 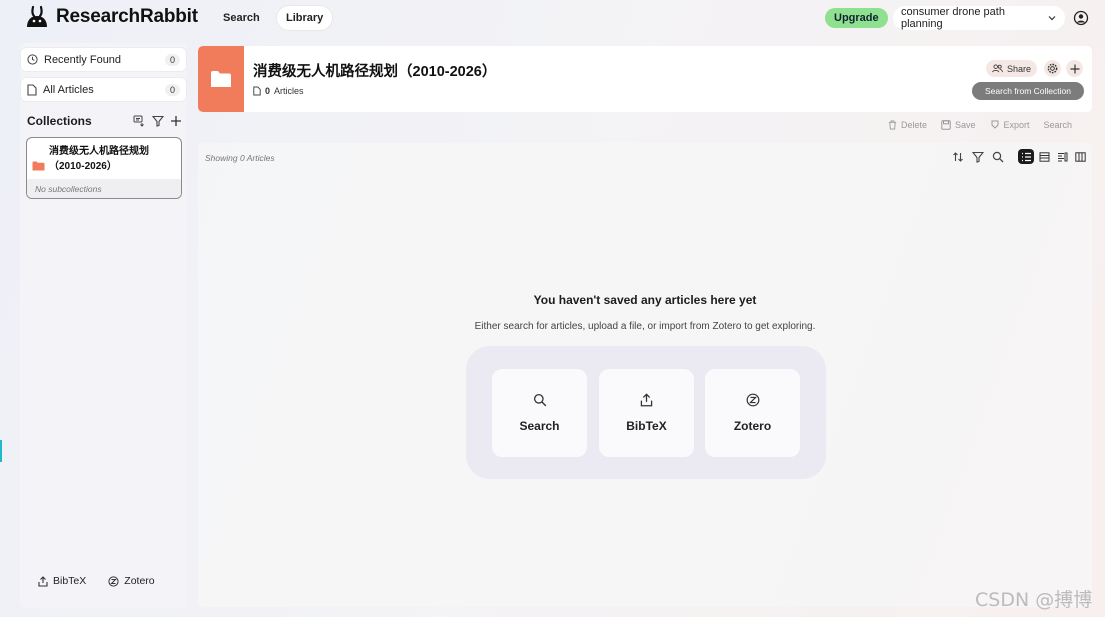 I want to click on share-button: Share, so click(x=1012, y=68).